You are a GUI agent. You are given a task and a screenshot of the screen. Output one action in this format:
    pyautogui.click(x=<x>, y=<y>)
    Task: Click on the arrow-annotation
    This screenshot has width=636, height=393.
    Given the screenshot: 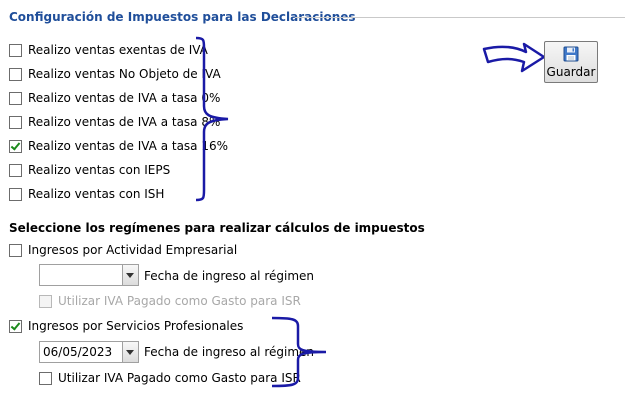 What is the action you would take?
    pyautogui.click(x=514, y=57)
    